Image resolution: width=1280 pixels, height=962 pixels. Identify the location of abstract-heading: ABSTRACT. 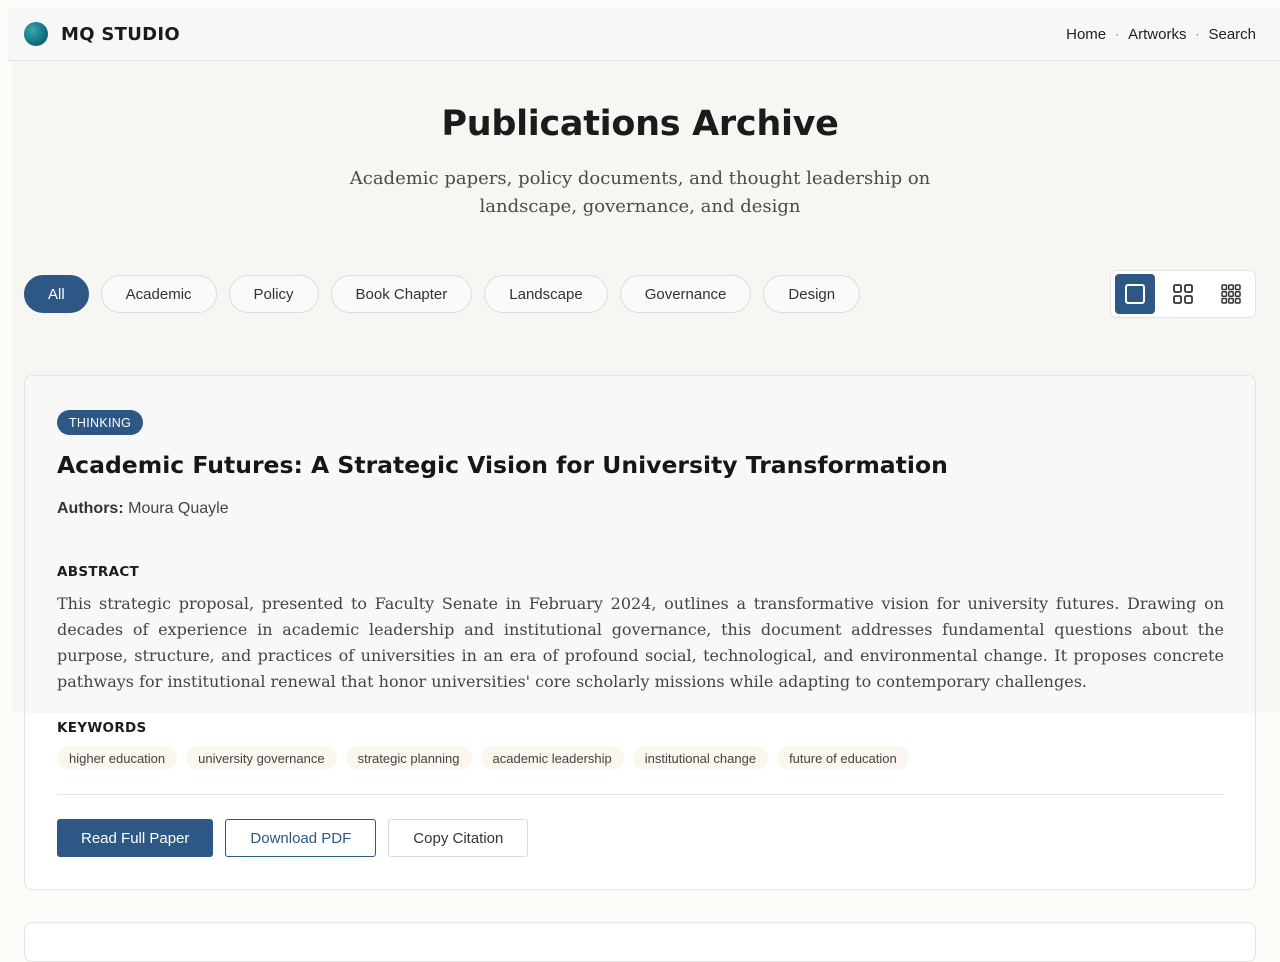
(98, 572).